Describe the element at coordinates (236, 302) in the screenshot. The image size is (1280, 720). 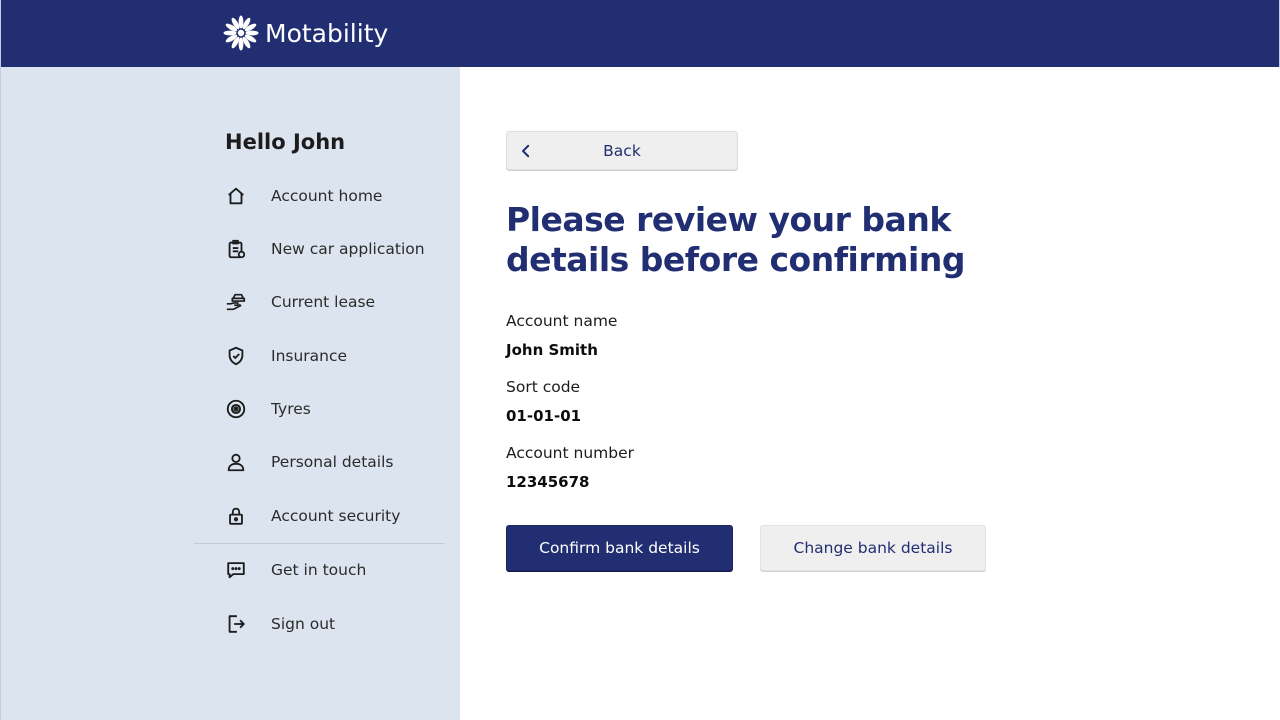
I see `hand-car-icon` at that location.